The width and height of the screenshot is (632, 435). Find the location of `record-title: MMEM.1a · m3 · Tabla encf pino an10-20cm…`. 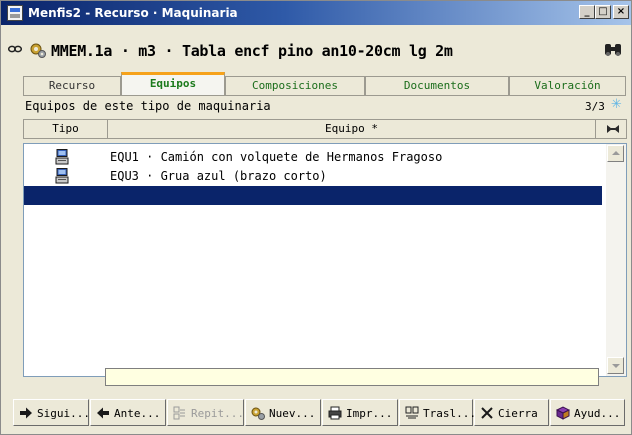

record-title: MMEM.1a · m3 · Tabla encf pino an10-20cm… is located at coordinates (252, 51).